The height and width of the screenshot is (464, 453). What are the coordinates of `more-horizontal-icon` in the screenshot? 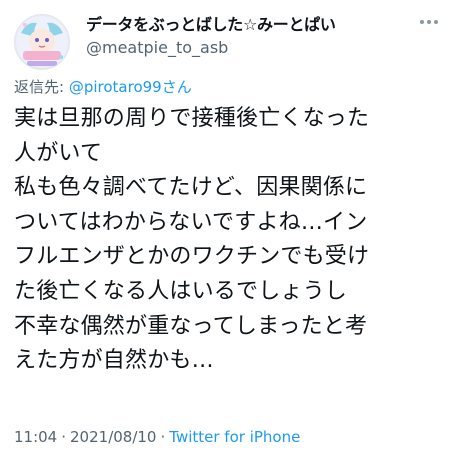 It's located at (429, 22).